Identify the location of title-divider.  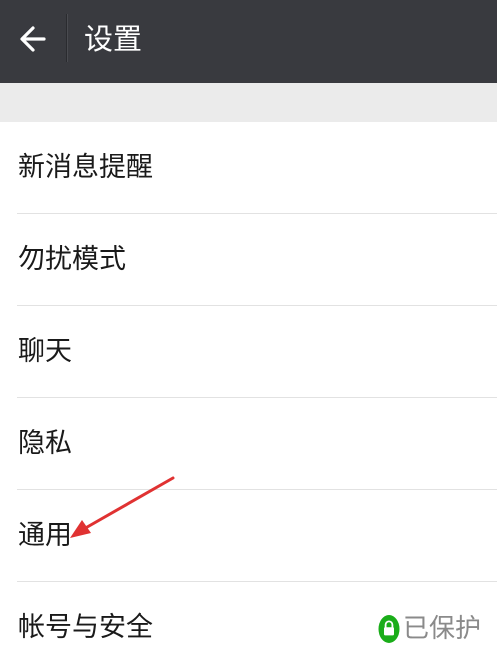
(67, 38).